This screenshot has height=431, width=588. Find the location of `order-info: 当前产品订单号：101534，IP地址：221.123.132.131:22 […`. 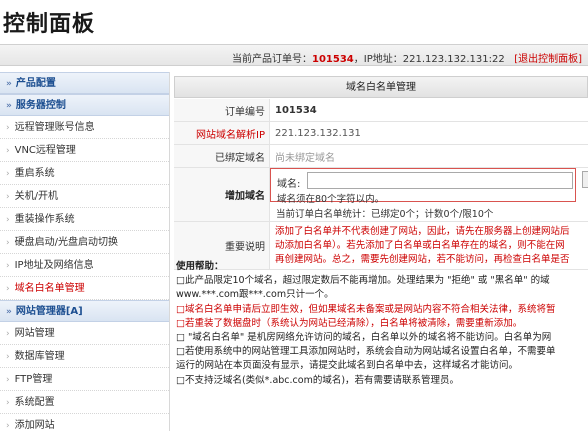

order-info: 当前产品订单号：101534，IP地址：221.123.132.131:22 [… is located at coordinates (407, 57).